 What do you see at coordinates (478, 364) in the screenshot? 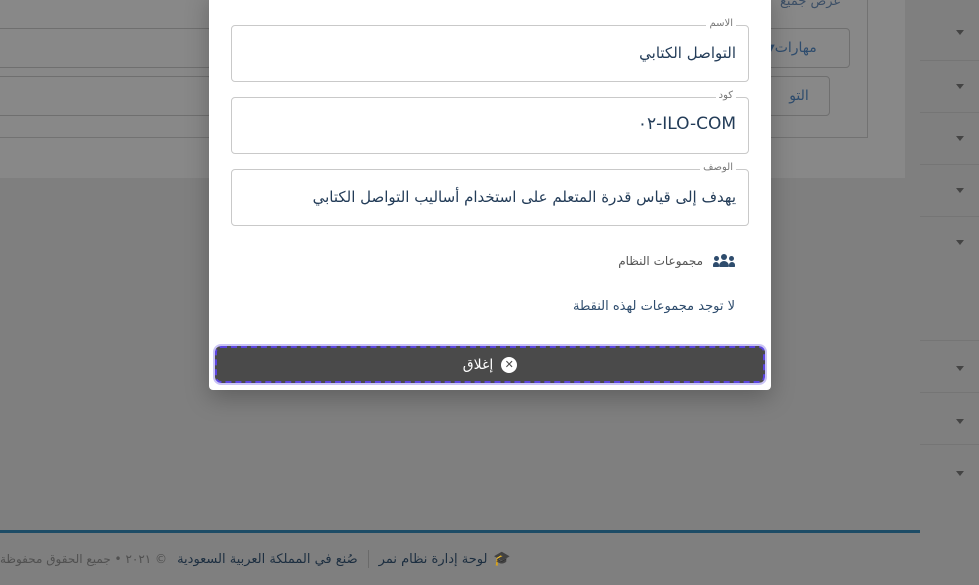
I see `close-button-label: إغلاق` at bounding box center [478, 364].